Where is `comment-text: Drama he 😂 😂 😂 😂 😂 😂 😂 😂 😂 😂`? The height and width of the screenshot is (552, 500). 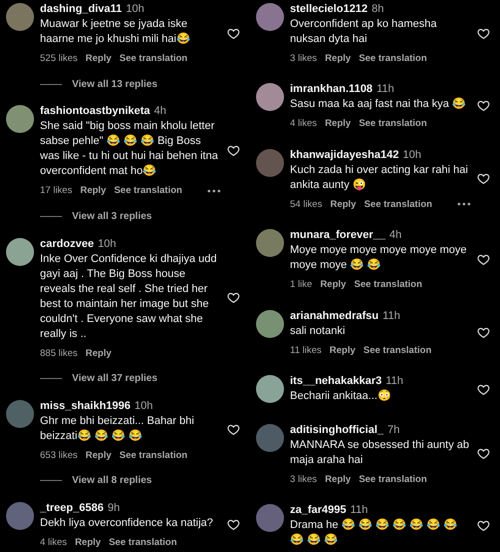
comment-text: Drama he 😂 😂 😂 😂 😂 😂 😂 😂 😂 😂 is located at coordinates (374, 533).